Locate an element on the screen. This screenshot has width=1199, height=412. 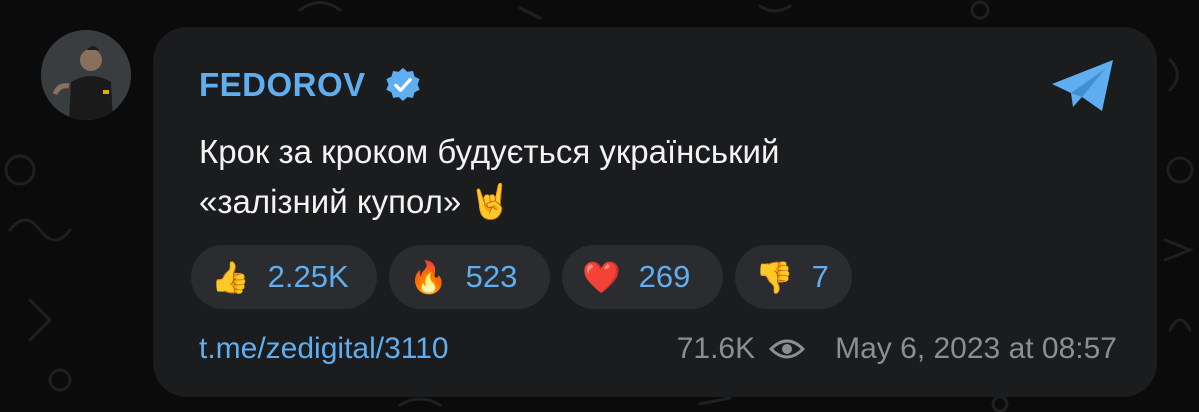
reaction-fire: 🔥 523 is located at coordinates (469, 277).